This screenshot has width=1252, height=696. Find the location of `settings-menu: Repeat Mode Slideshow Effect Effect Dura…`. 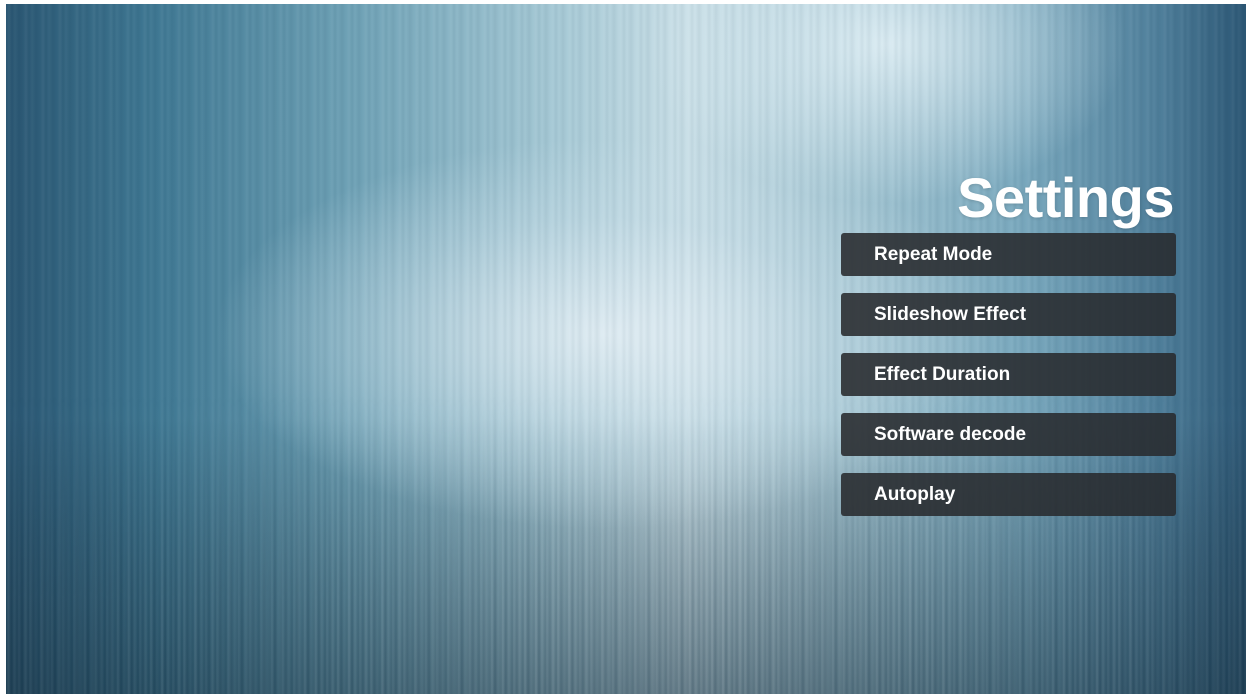

settings-menu: Repeat Mode Slideshow Effect Effect Dura… is located at coordinates (1008, 383).